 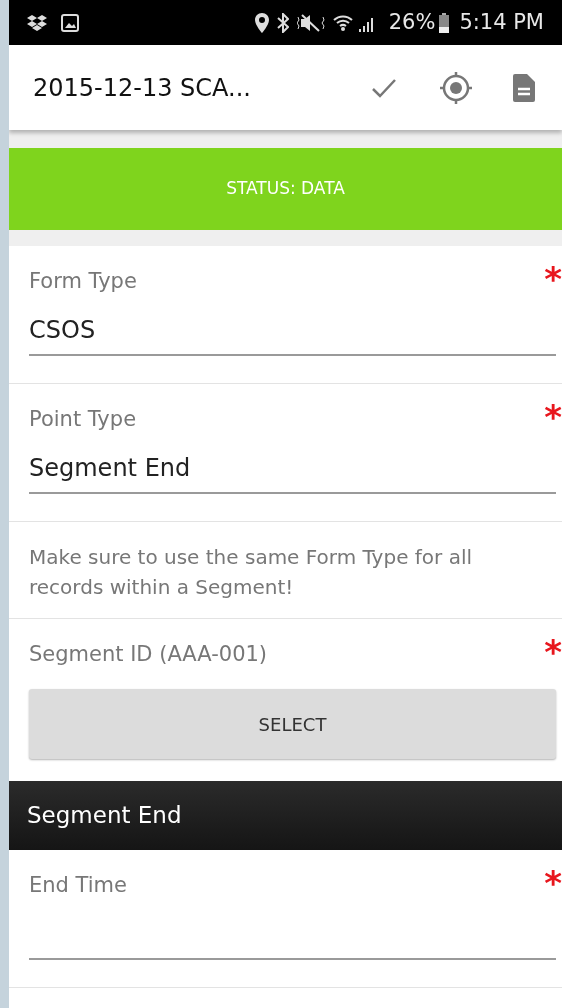 I want to click on image-icon, so click(x=70, y=22).